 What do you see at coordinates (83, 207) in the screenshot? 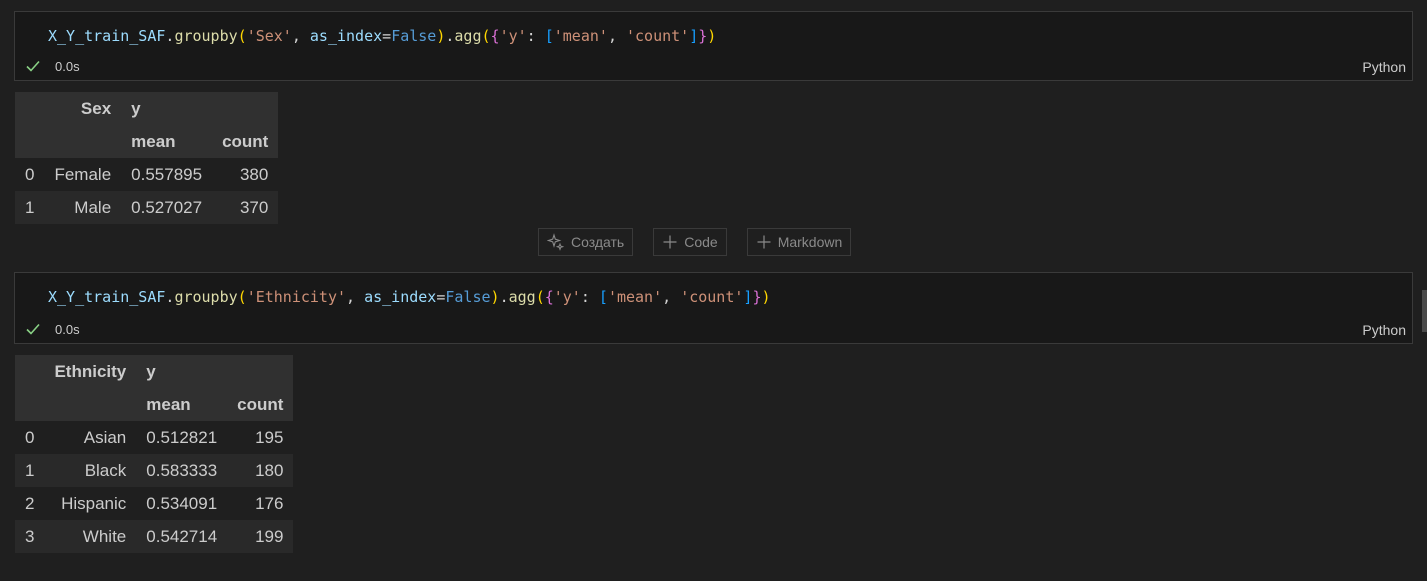
I see `table-cell: Male` at bounding box center [83, 207].